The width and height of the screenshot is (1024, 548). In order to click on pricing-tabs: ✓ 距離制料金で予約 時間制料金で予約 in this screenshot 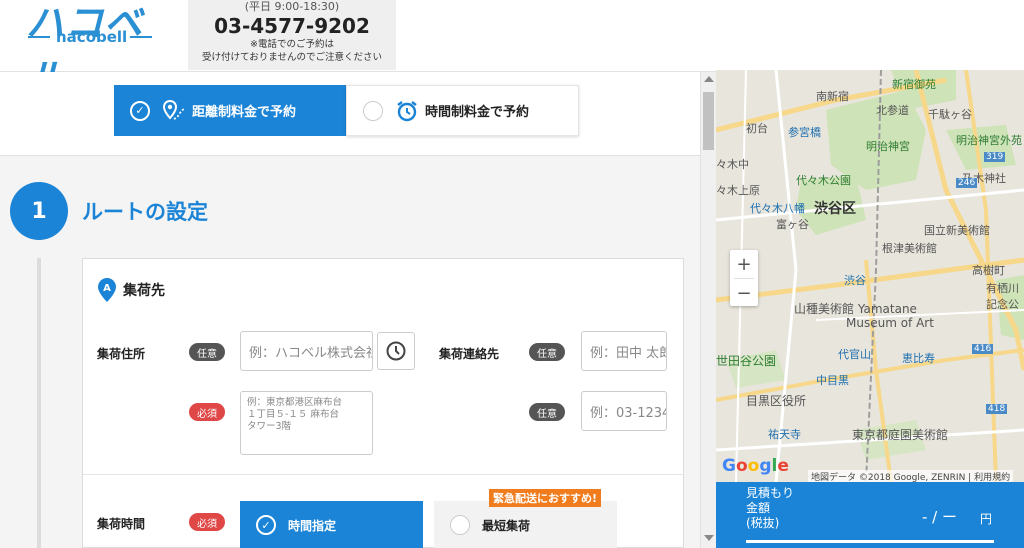, I will do `click(350, 114)`.